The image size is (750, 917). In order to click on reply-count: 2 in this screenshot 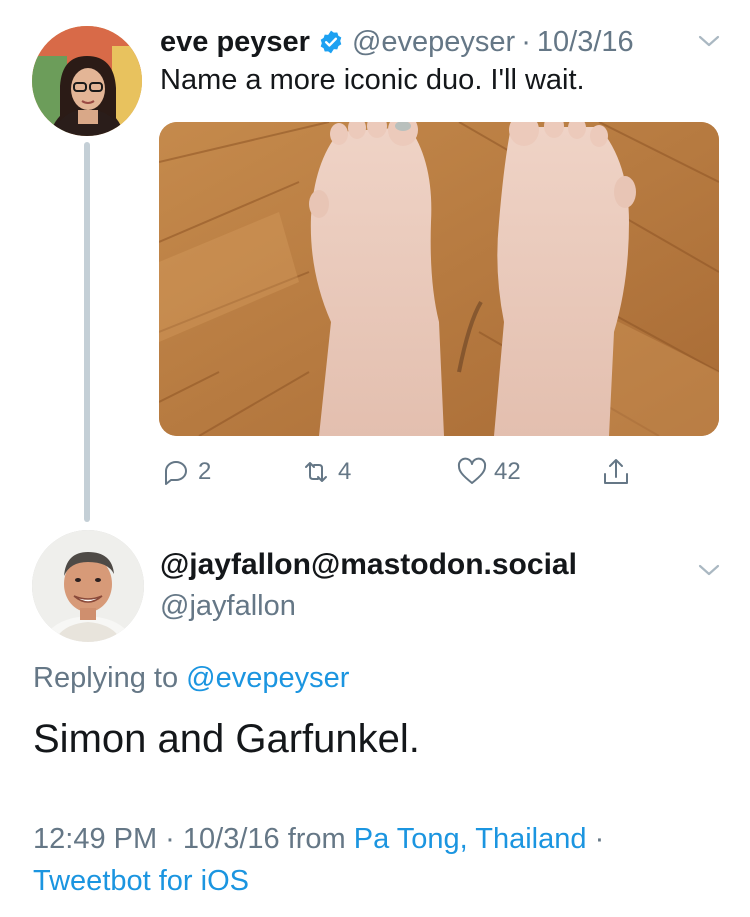, I will do `click(205, 471)`.